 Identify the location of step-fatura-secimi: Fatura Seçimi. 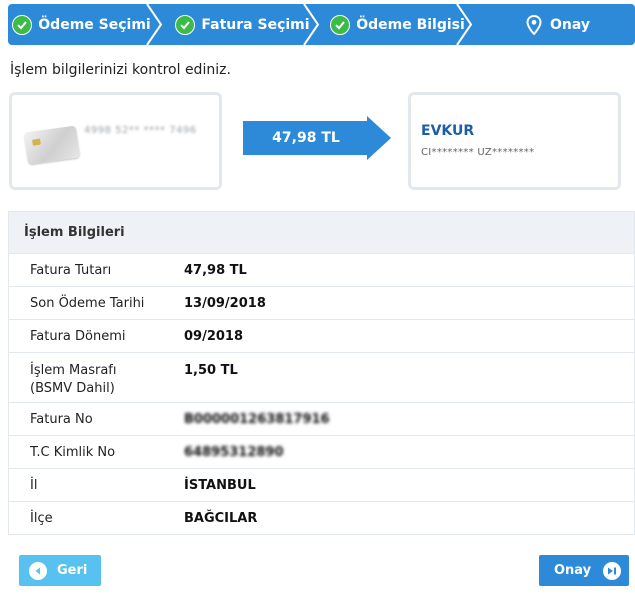
(240, 24).